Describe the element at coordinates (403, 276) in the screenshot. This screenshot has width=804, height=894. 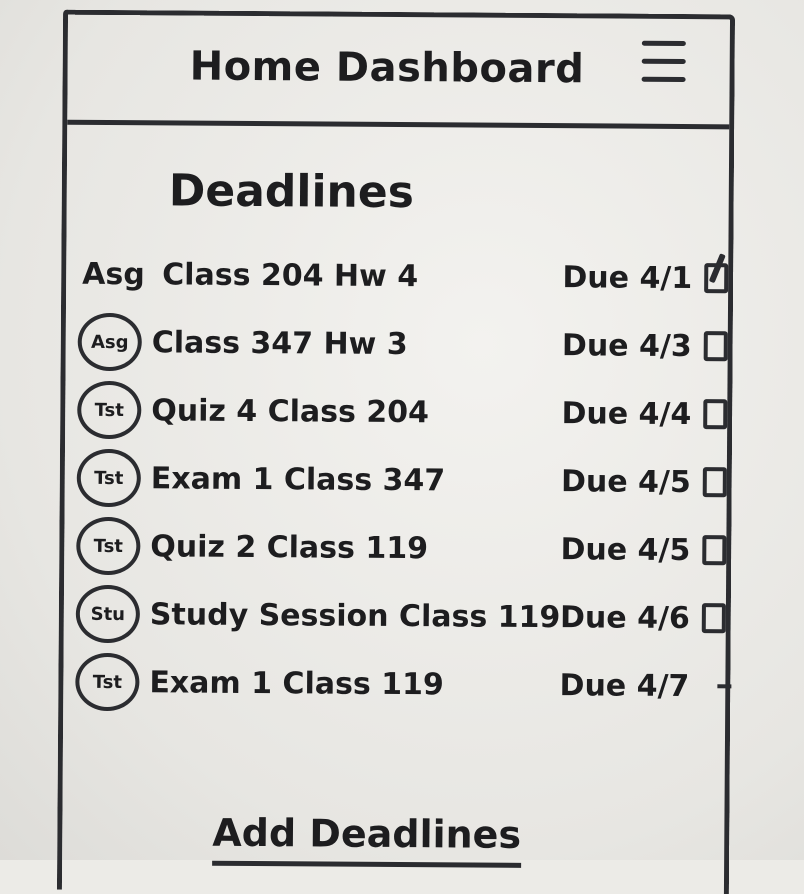
I see `deadline-row: Asg Class 204 Hw 4 Due 4/1` at that location.